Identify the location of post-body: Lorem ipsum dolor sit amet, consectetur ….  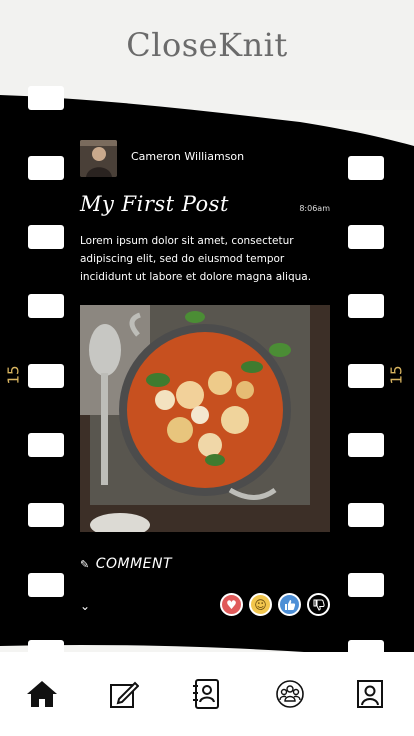
(196, 259).